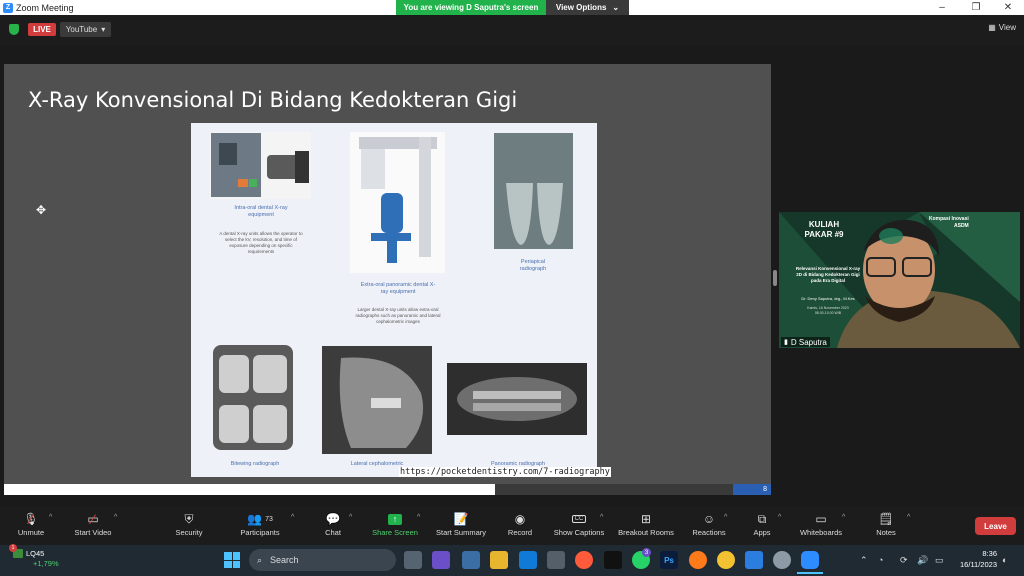 Image resolution: width=1024 pixels, height=576 pixels. I want to click on clock-date: 16/11/2023, so click(978, 564).